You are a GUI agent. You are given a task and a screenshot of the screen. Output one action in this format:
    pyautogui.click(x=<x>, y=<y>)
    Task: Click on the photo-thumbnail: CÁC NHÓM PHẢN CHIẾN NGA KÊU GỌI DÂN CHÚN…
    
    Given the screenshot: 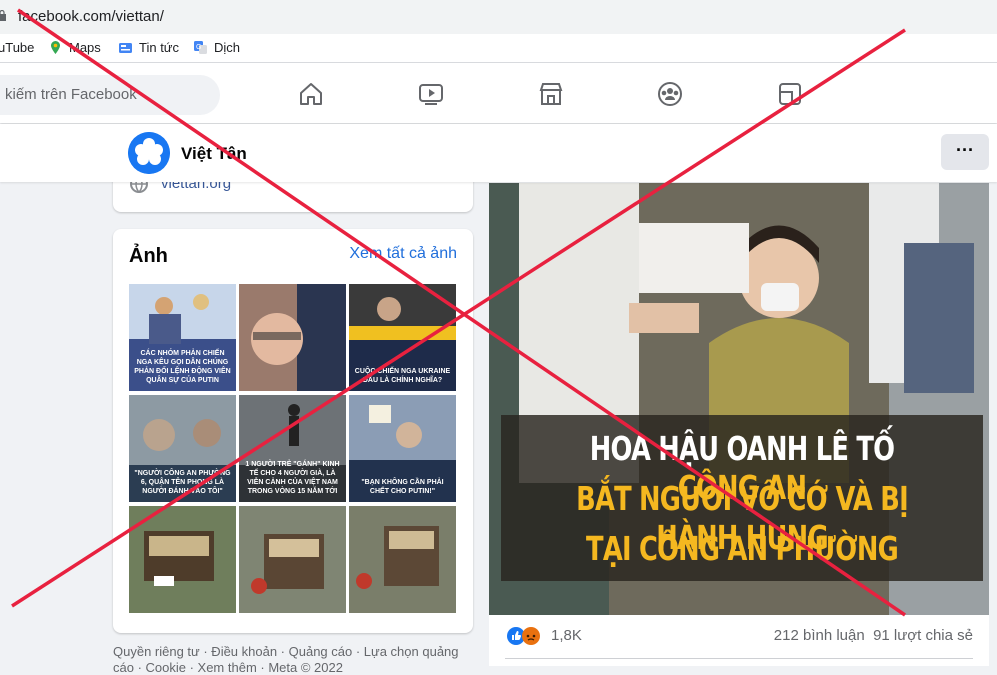 What is the action you would take?
    pyautogui.click(x=182, y=337)
    